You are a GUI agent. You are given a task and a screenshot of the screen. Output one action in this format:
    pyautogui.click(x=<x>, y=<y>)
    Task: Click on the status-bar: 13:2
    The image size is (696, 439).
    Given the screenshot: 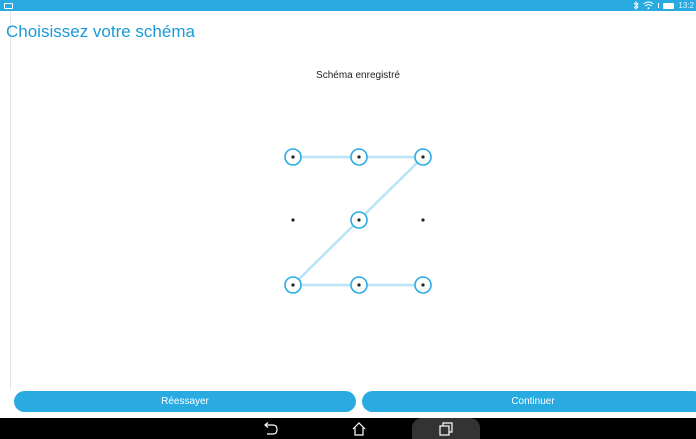 What is the action you would take?
    pyautogui.click(x=348, y=5)
    